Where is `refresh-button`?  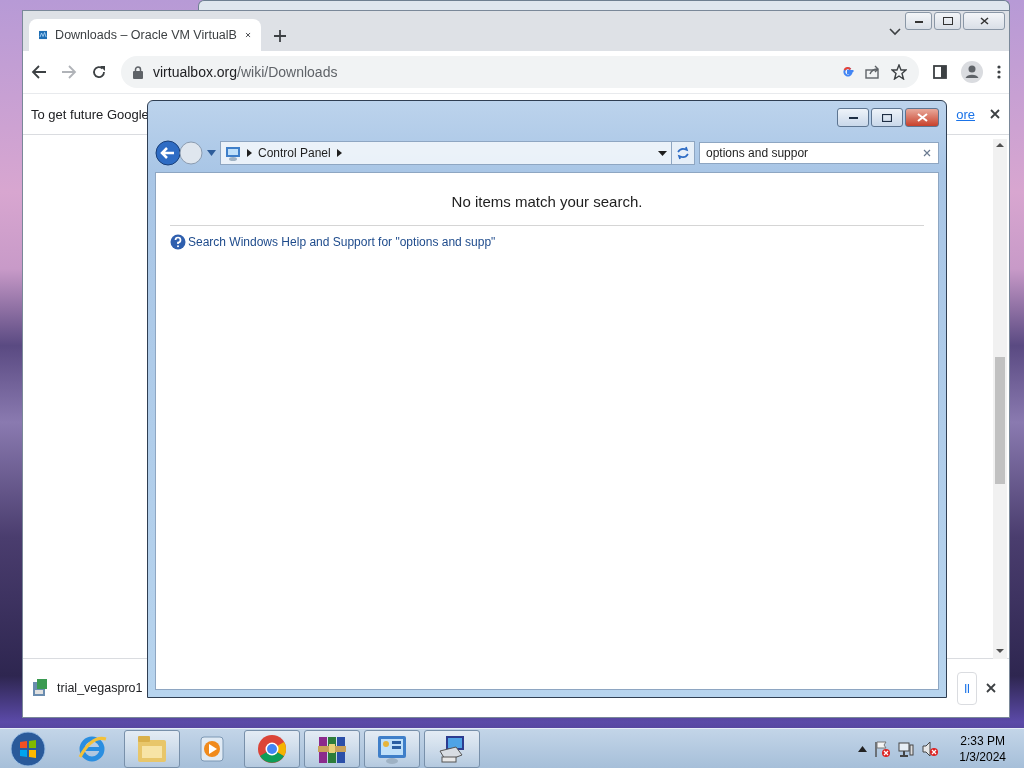
refresh-button is located at coordinates (683, 153).